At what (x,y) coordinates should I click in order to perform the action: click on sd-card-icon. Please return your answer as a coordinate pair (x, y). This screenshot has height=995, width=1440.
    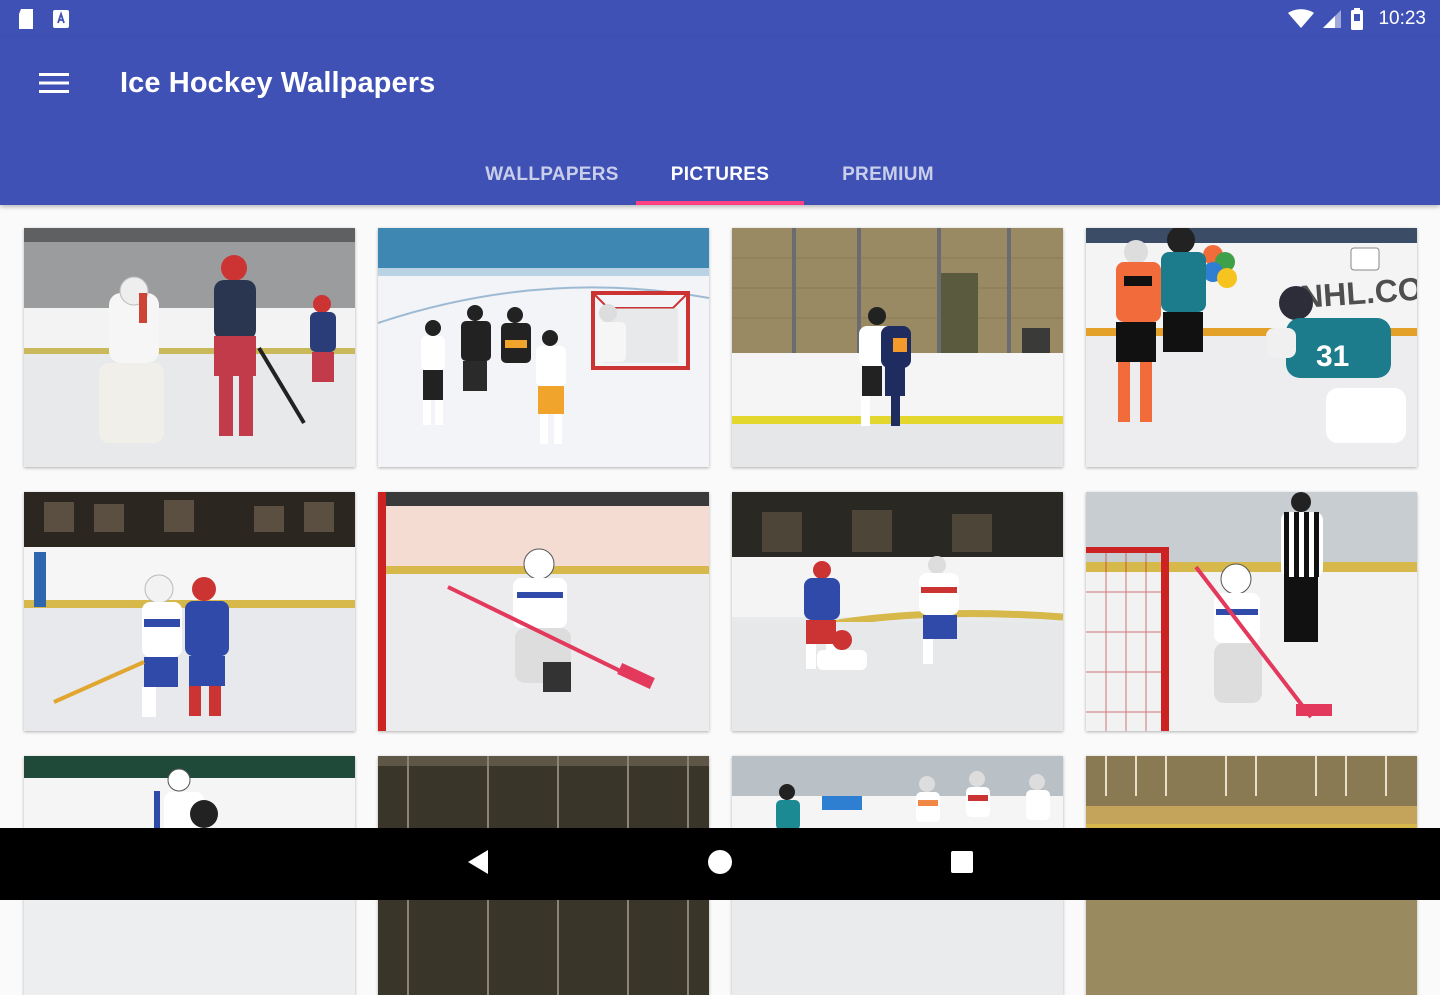
    Looking at the image, I should click on (26, 19).